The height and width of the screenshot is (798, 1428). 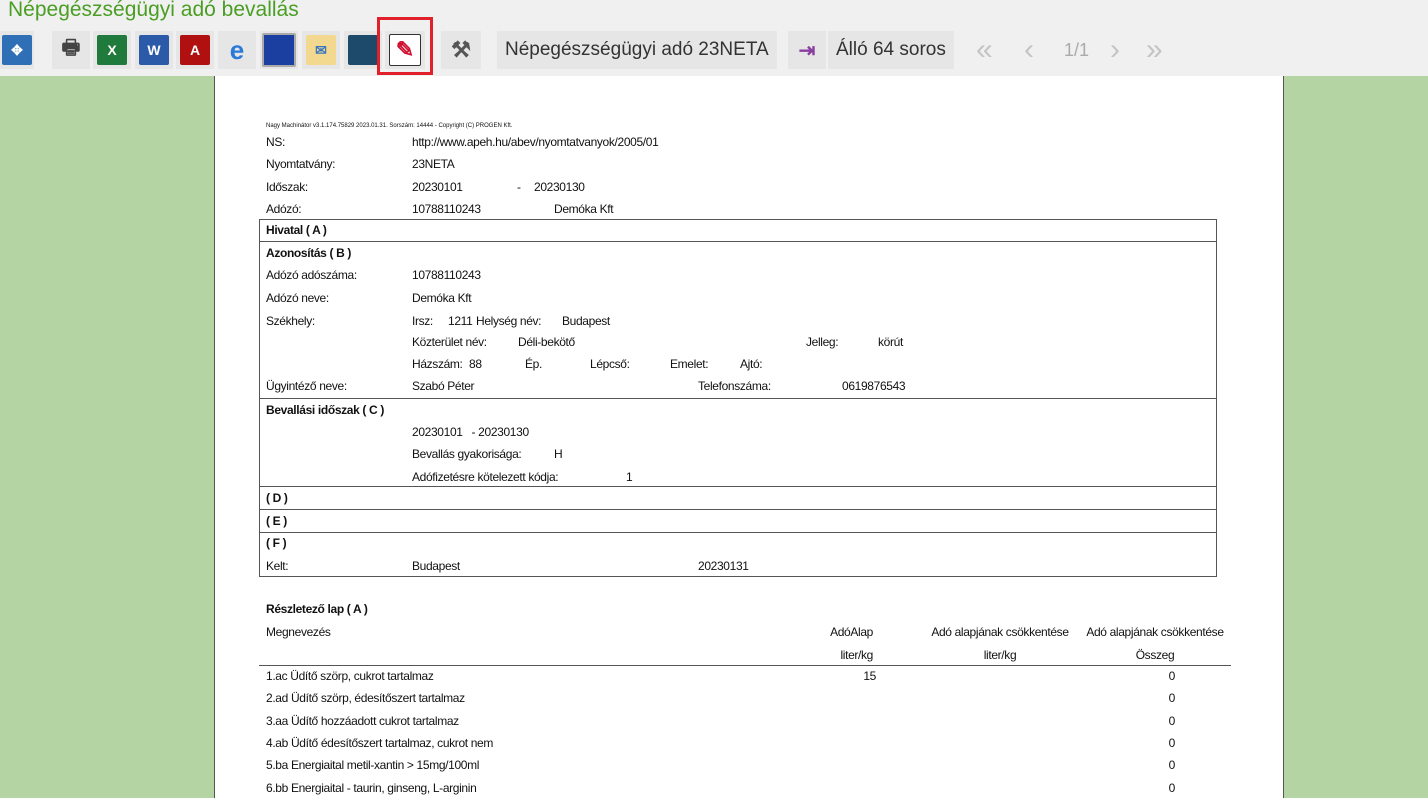 I want to click on zip-label: Irsz:, so click(x=422, y=321).